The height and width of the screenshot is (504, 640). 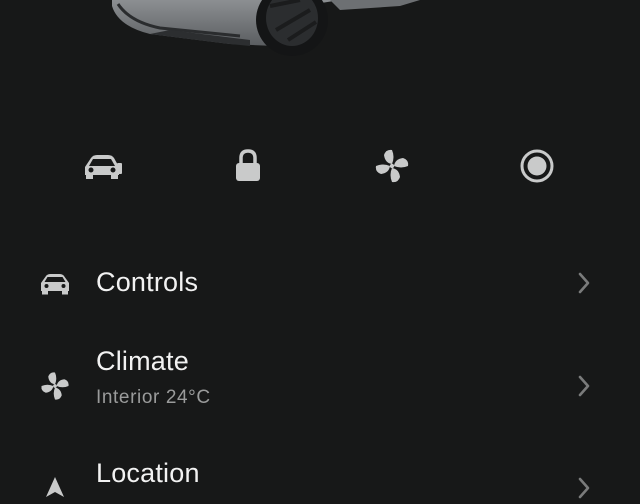 I want to click on menu-item-controls: Controls, so click(x=320, y=284).